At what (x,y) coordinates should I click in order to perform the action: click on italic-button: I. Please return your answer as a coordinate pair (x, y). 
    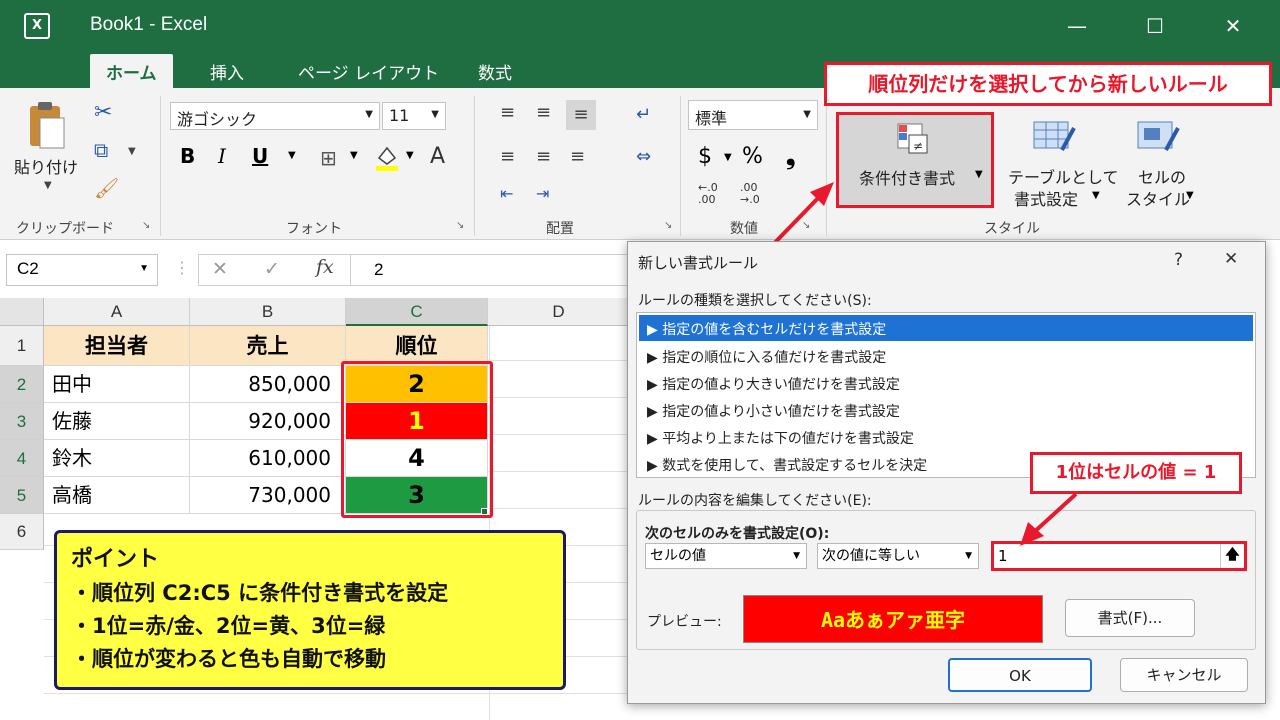
    Looking at the image, I should click on (222, 156).